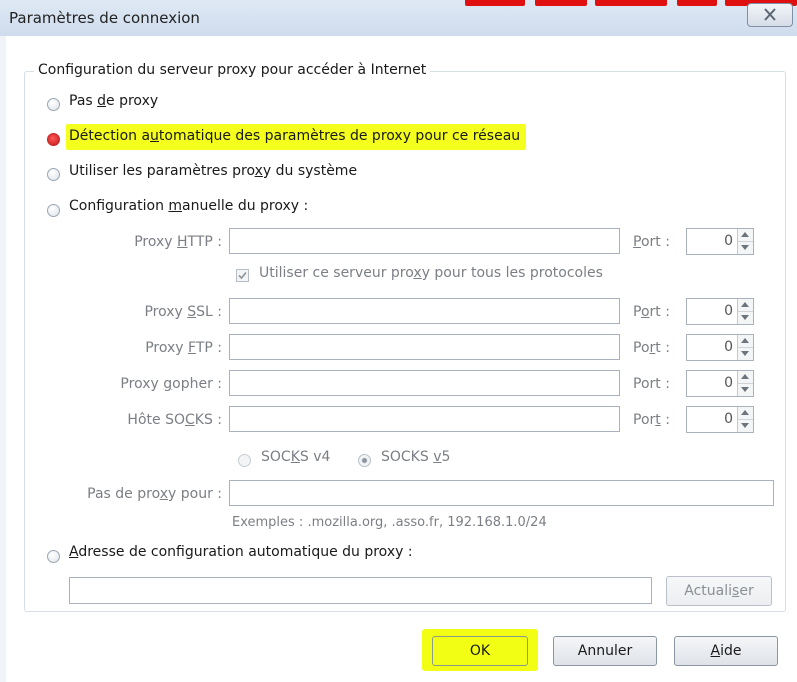 The height and width of the screenshot is (682, 797). What do you see at coordinates (424, 383) in the screenshot?
I see `gopher-proxy-input` at bounding box center [424, 383].